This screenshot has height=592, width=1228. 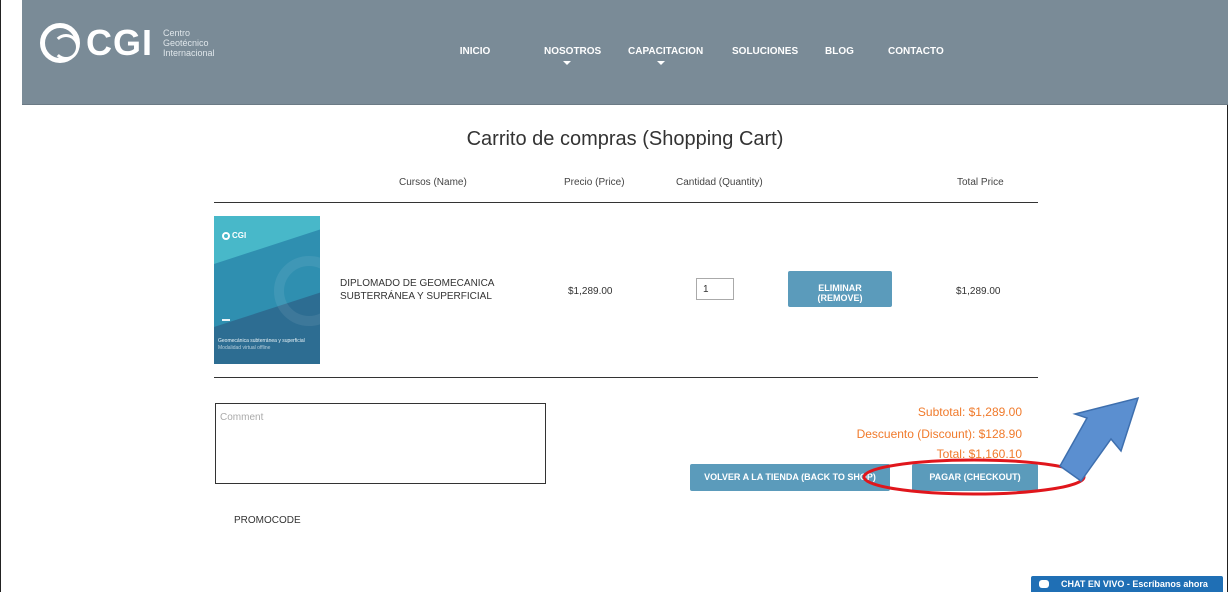 I want to click on logo-subtitle-line: Geotécnico, so click(x=186, y=43).